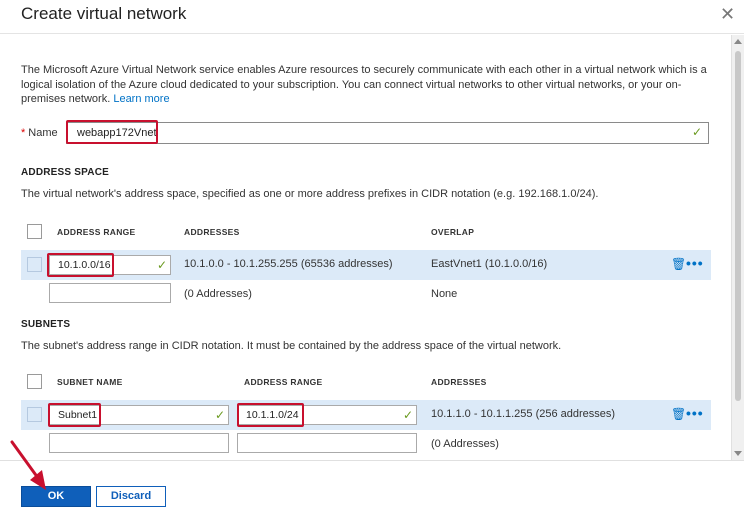 The width and height of the screenshot is (744, 529). What do you see at coordinates (34, 231) in the screenshot?
I see `address-select-all-checkbox` at bounding box center [34, 231].